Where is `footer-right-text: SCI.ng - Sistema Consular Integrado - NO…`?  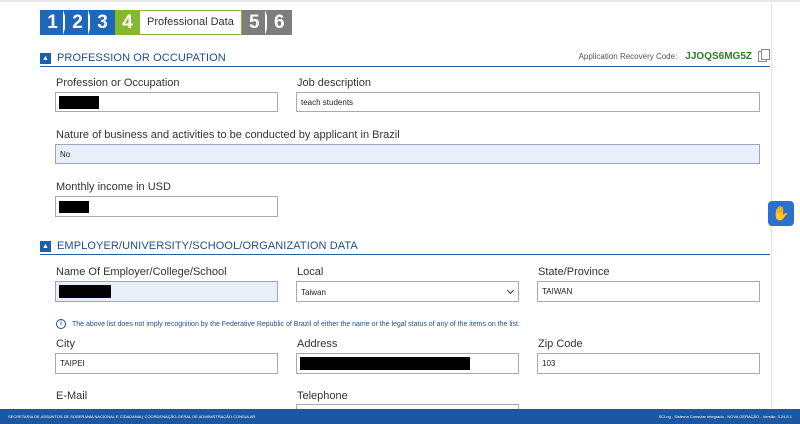 footer-right-text: SCI.ng - Sistema Consular Integrado - NO… is located at coordinates (725, 416).